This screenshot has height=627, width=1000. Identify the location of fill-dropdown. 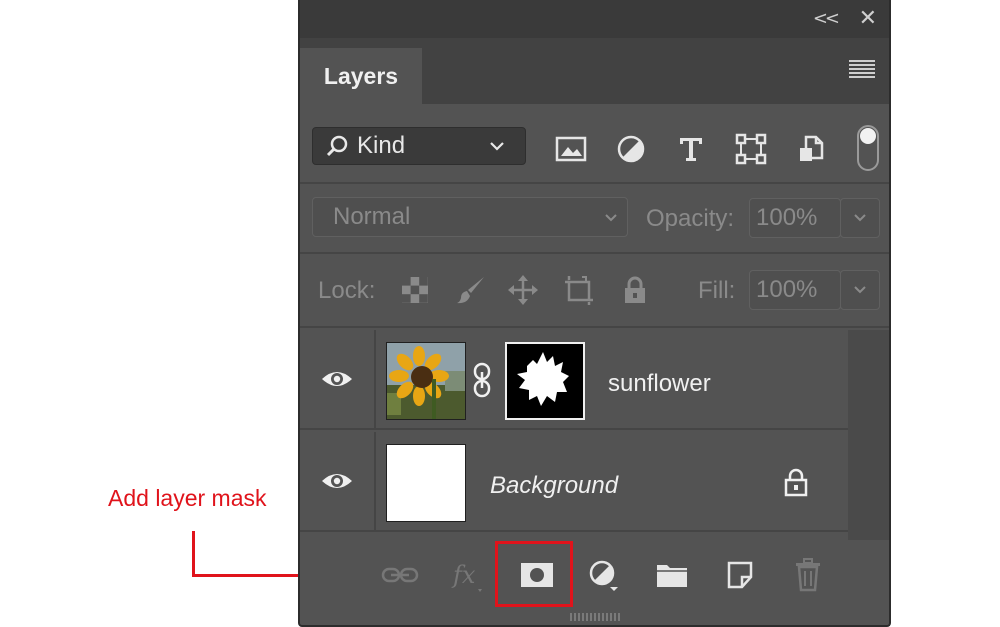
(860, 290).